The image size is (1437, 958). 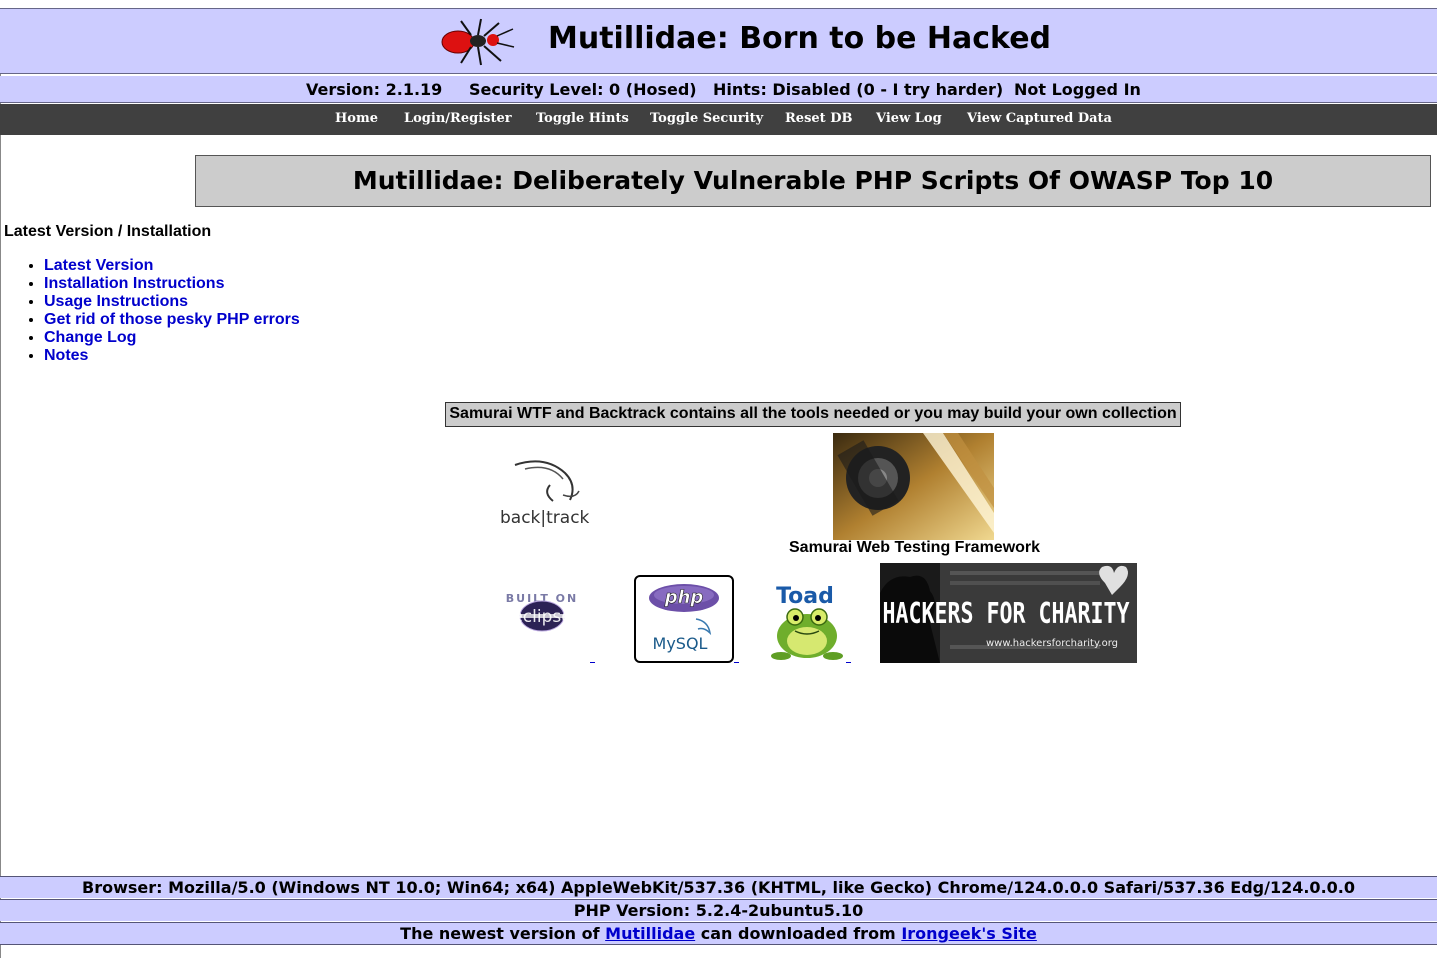 I want to click on hfc-title-text: HACKERS FOR CHARITY, so click(x=1006, y=614).